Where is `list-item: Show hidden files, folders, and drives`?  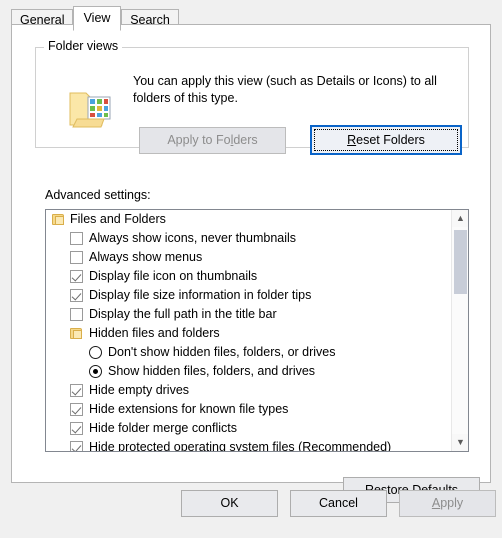
list-item: Show hidden files, folders, and drives is located at coordinates (248, 371).